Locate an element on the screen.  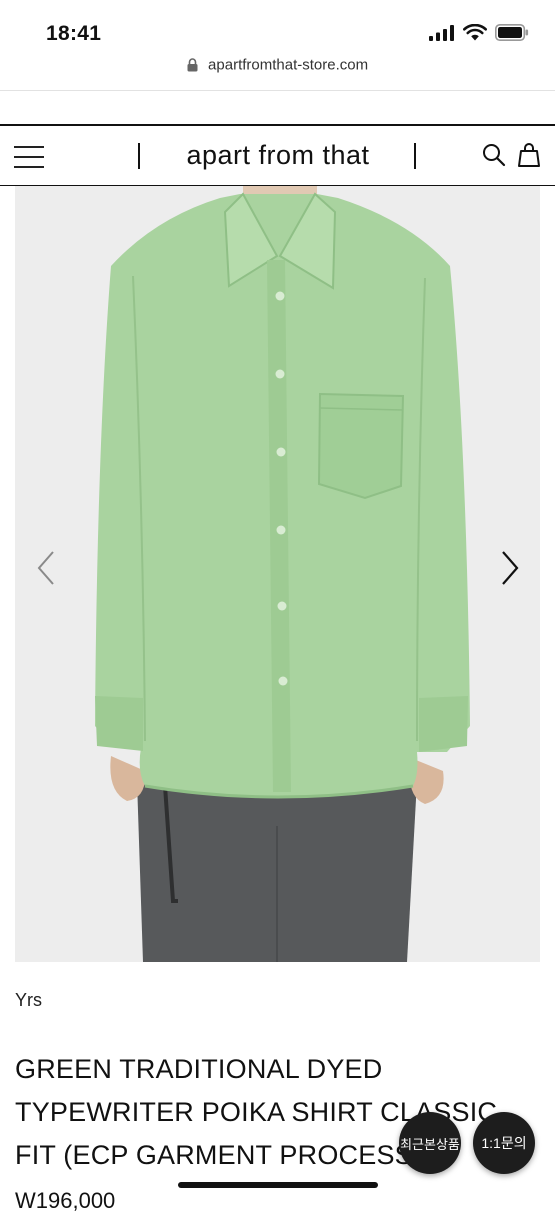
signal-bars-icon is located at coordinates (441, 32).